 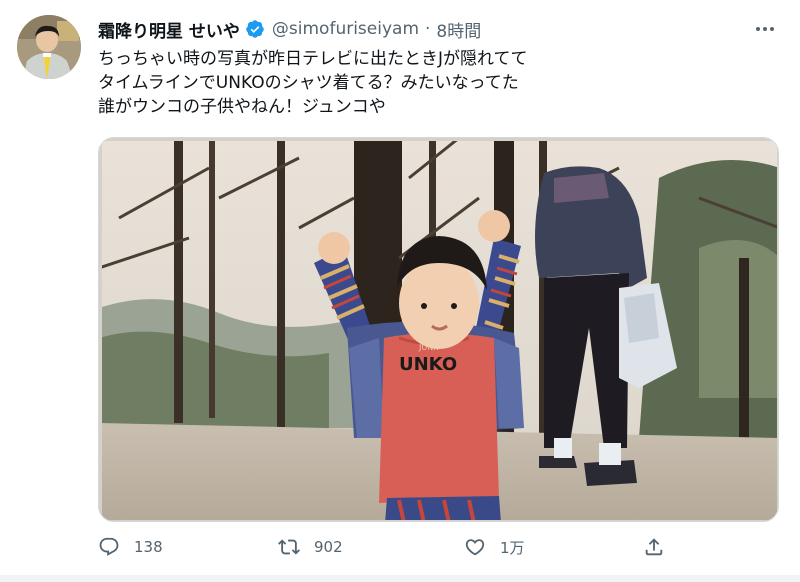 What do you see at coordinates (310, 547) in the screenshot?
I see `retweet-button: 902` at bounding box center [310, 547].